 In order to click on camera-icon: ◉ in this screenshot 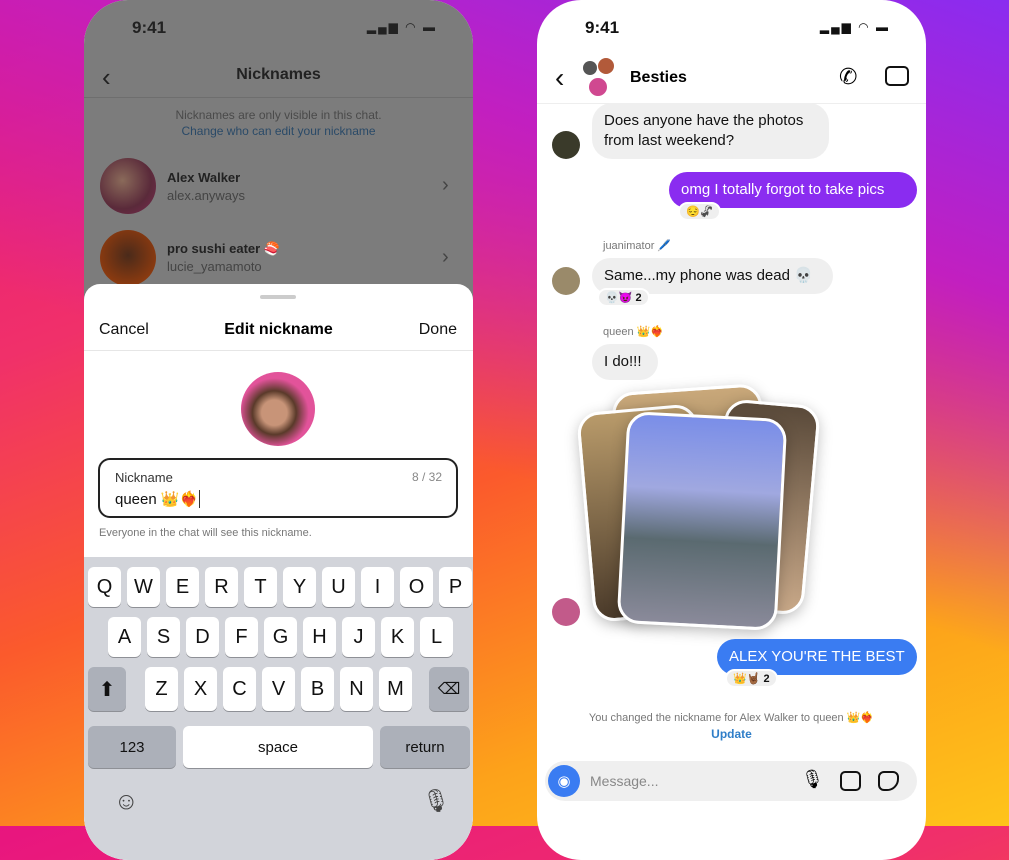, I will do `click(564, 781)`.